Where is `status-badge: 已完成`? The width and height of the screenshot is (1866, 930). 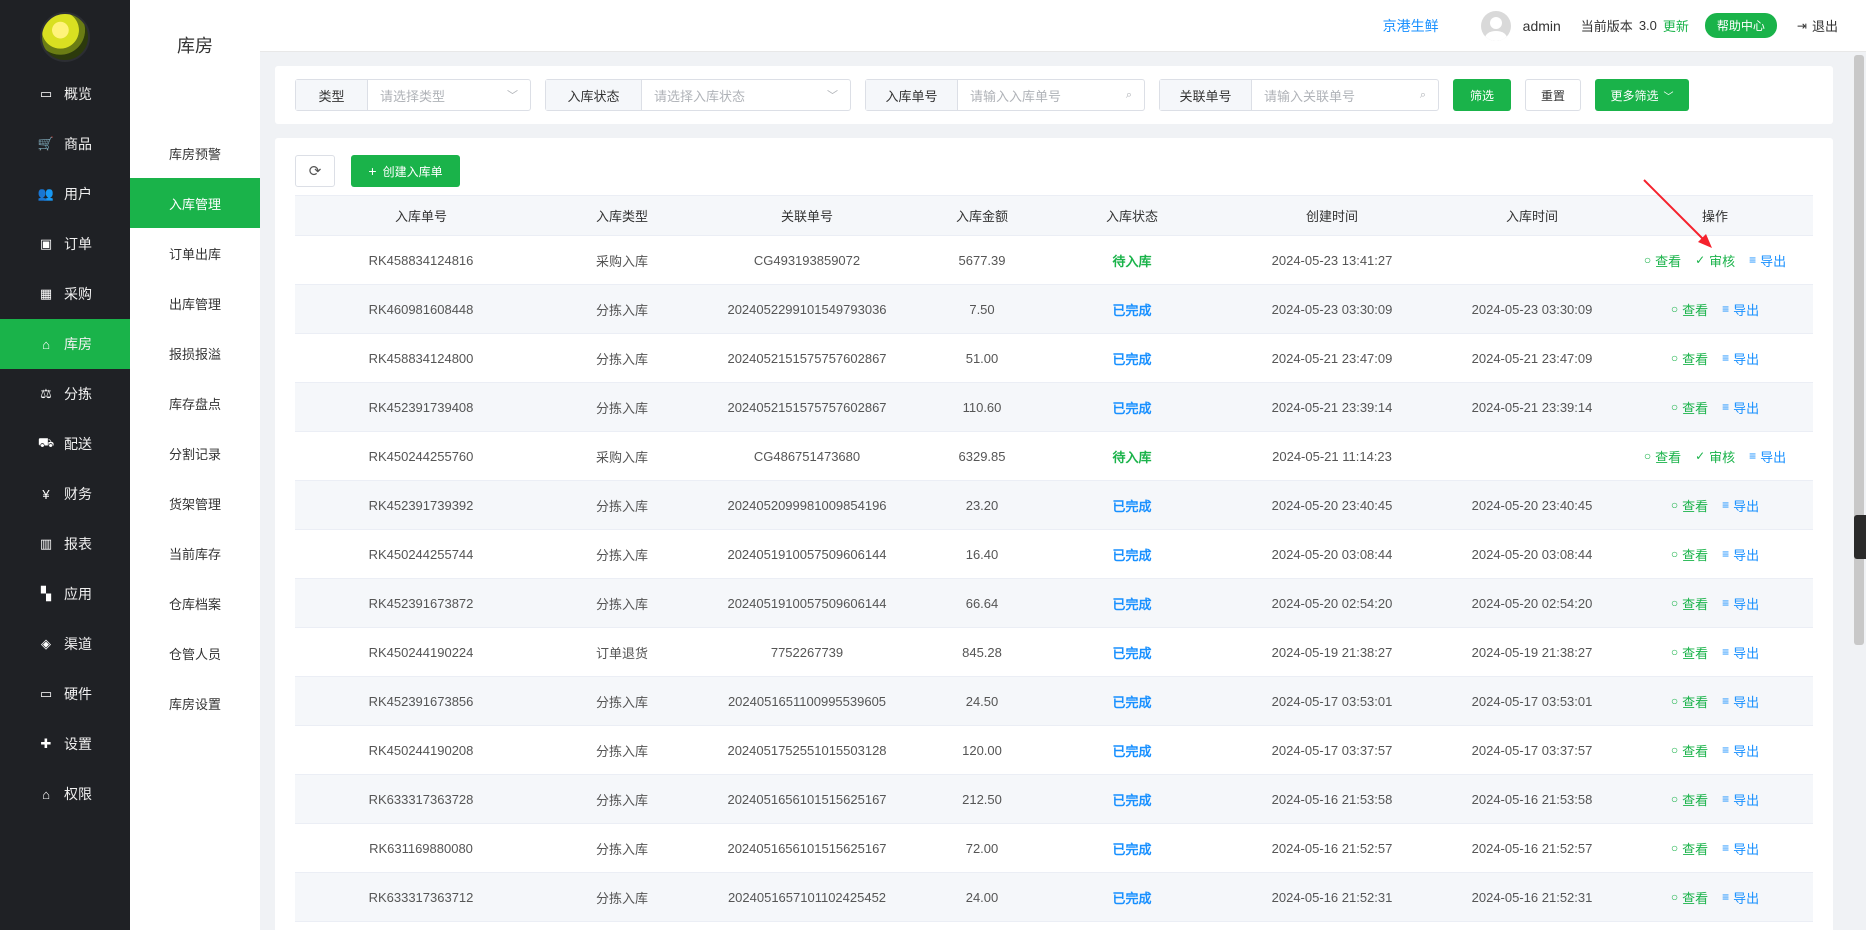
status-badge: 已完成 is located at coordinates (1132, 506).